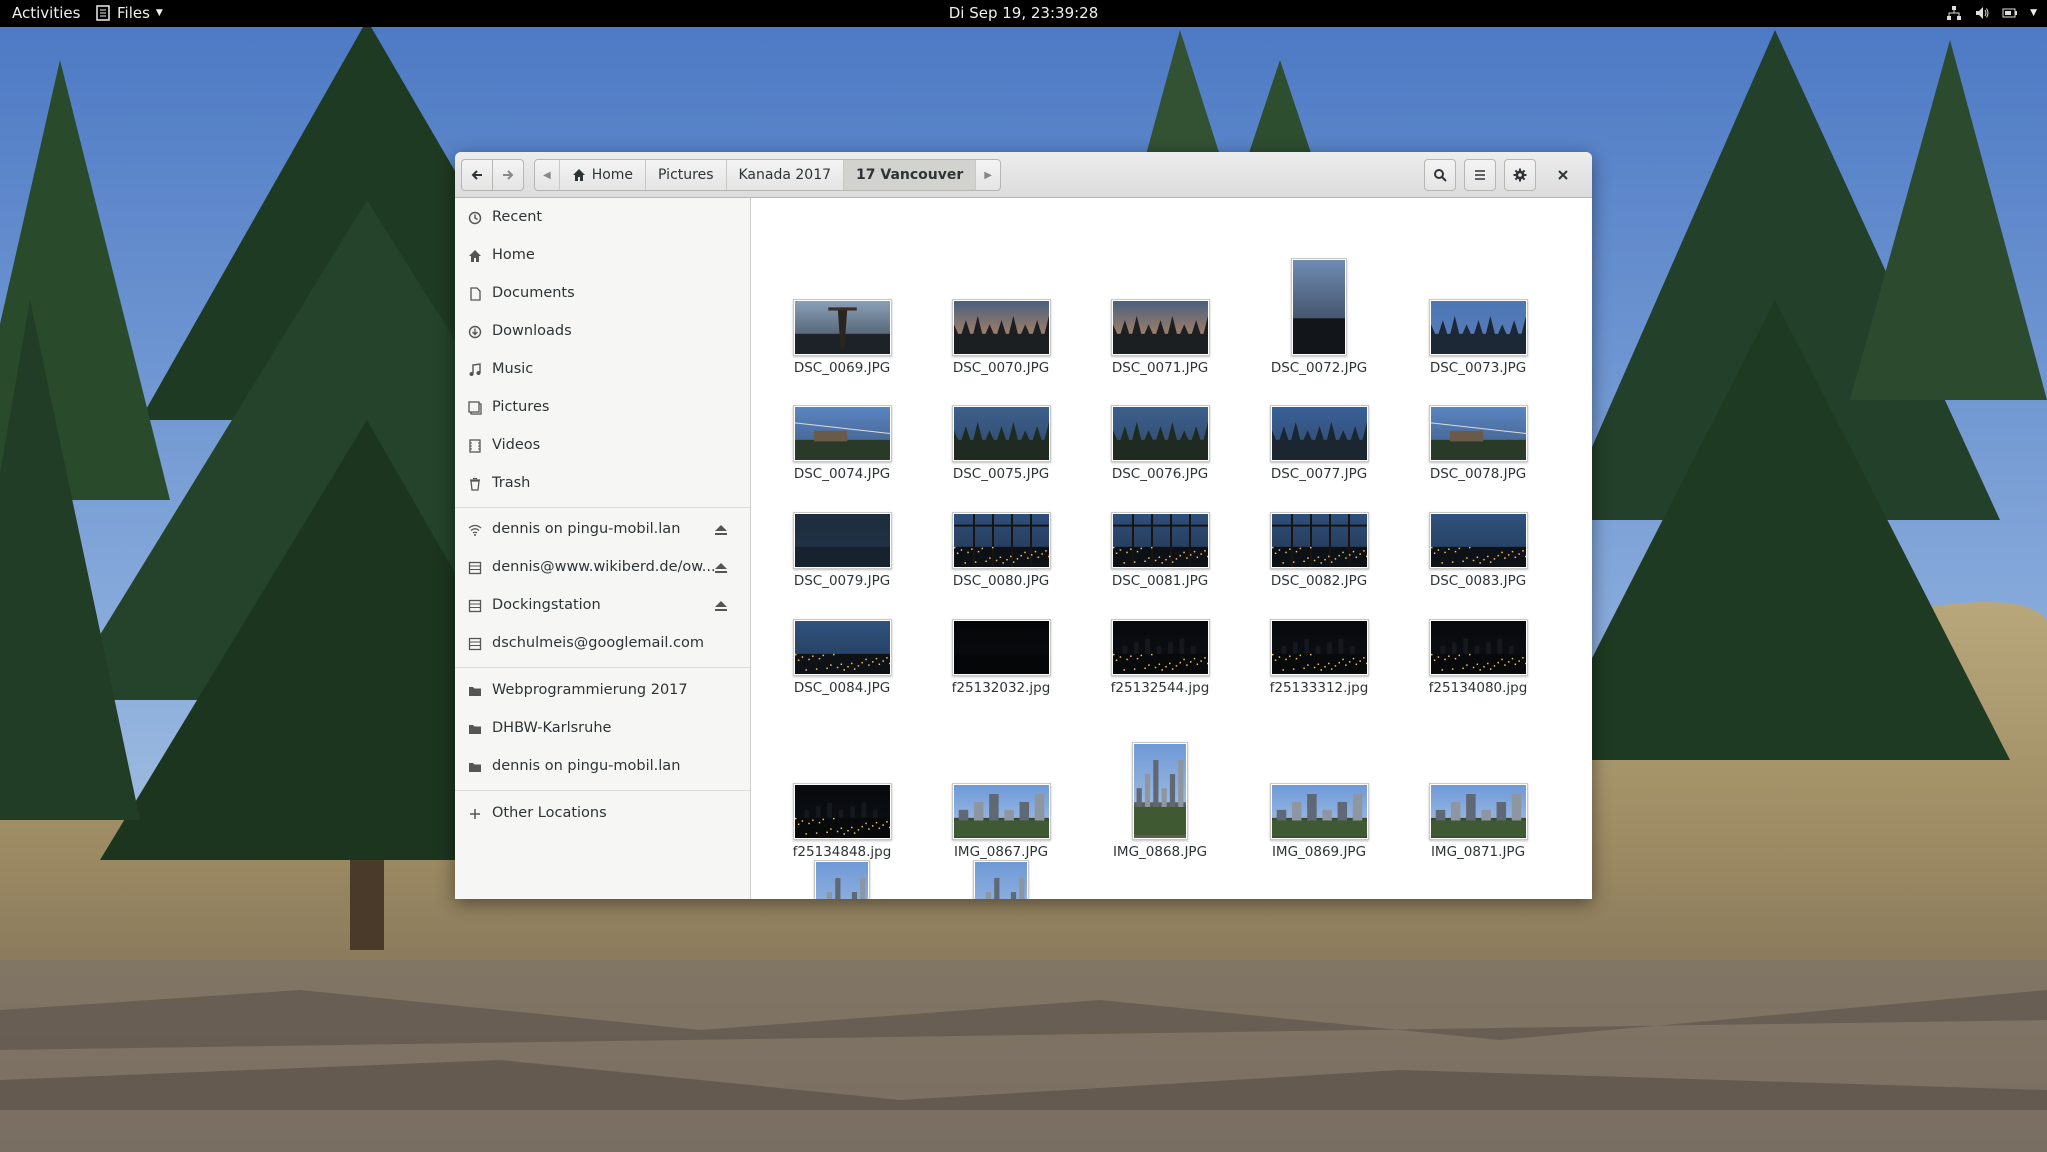 The height and width of the screenshot is (1152, 2047). Describe the element at coordinates (602, 218) in the screenshot. I see `sidebar-item-recent: Recent` at that location.